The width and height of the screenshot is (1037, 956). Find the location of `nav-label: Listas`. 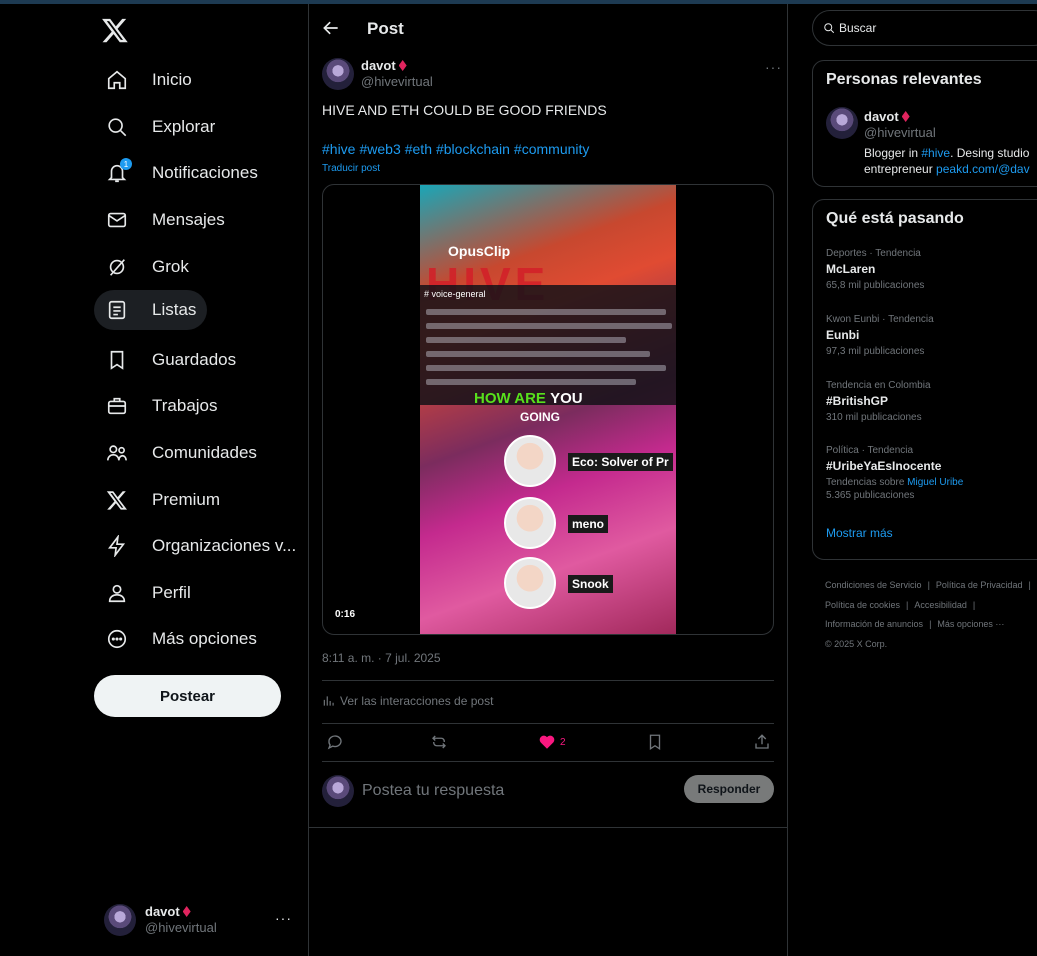

nav-label: Listas is located at coordinates (174, 309).